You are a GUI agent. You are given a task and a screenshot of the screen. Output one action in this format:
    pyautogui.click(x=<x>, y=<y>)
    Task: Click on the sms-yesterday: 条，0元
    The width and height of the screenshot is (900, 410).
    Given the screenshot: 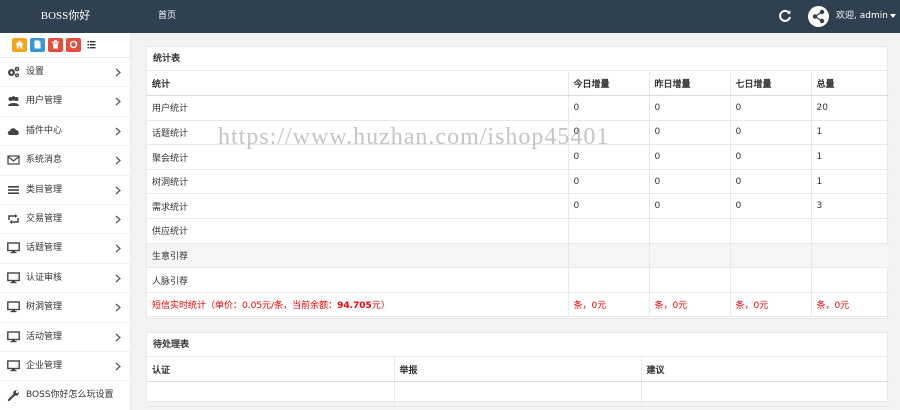 What is the action you would take?
    pyautogui.click(x=689, y=305)
    